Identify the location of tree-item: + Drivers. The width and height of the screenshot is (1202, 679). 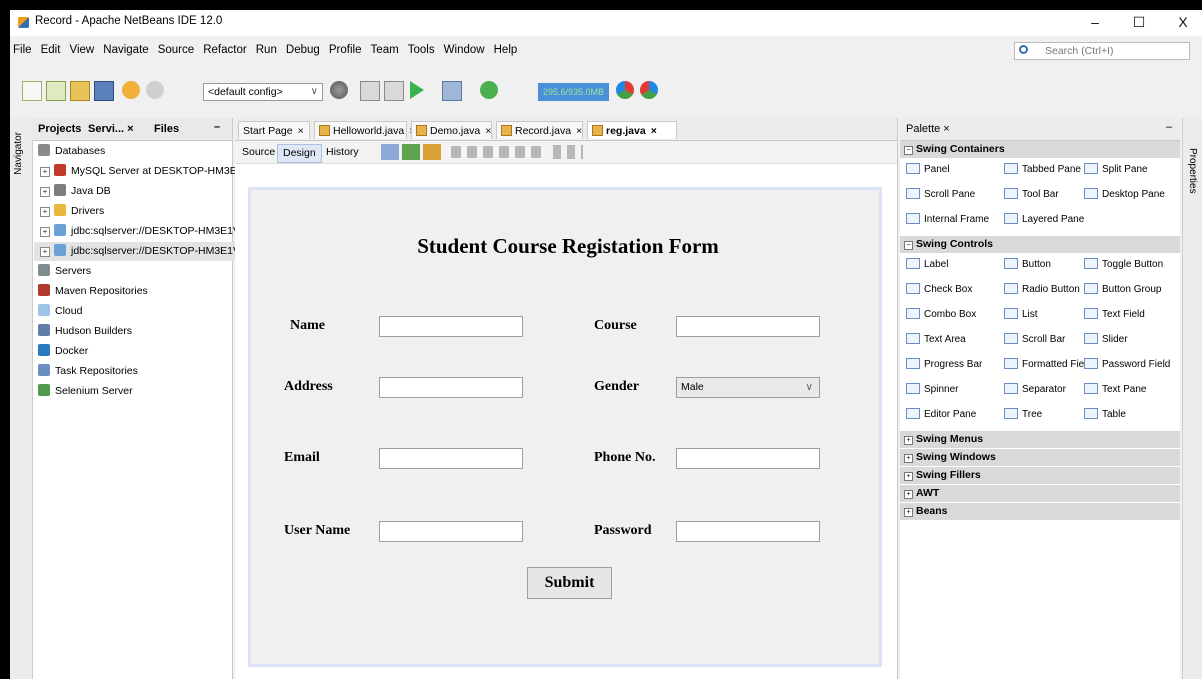
(135, 211).